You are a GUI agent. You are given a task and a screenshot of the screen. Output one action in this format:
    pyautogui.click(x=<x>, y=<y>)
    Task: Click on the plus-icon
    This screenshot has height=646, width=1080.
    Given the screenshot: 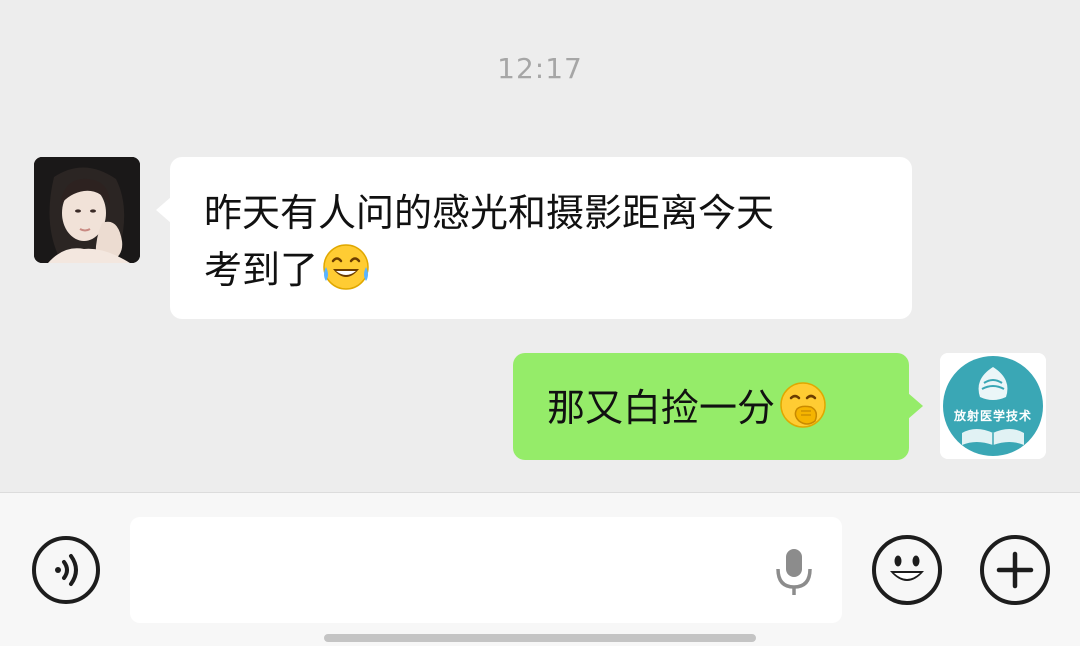 What is the action you would take?
    pyautogui.click(x=1015, y=570)
    